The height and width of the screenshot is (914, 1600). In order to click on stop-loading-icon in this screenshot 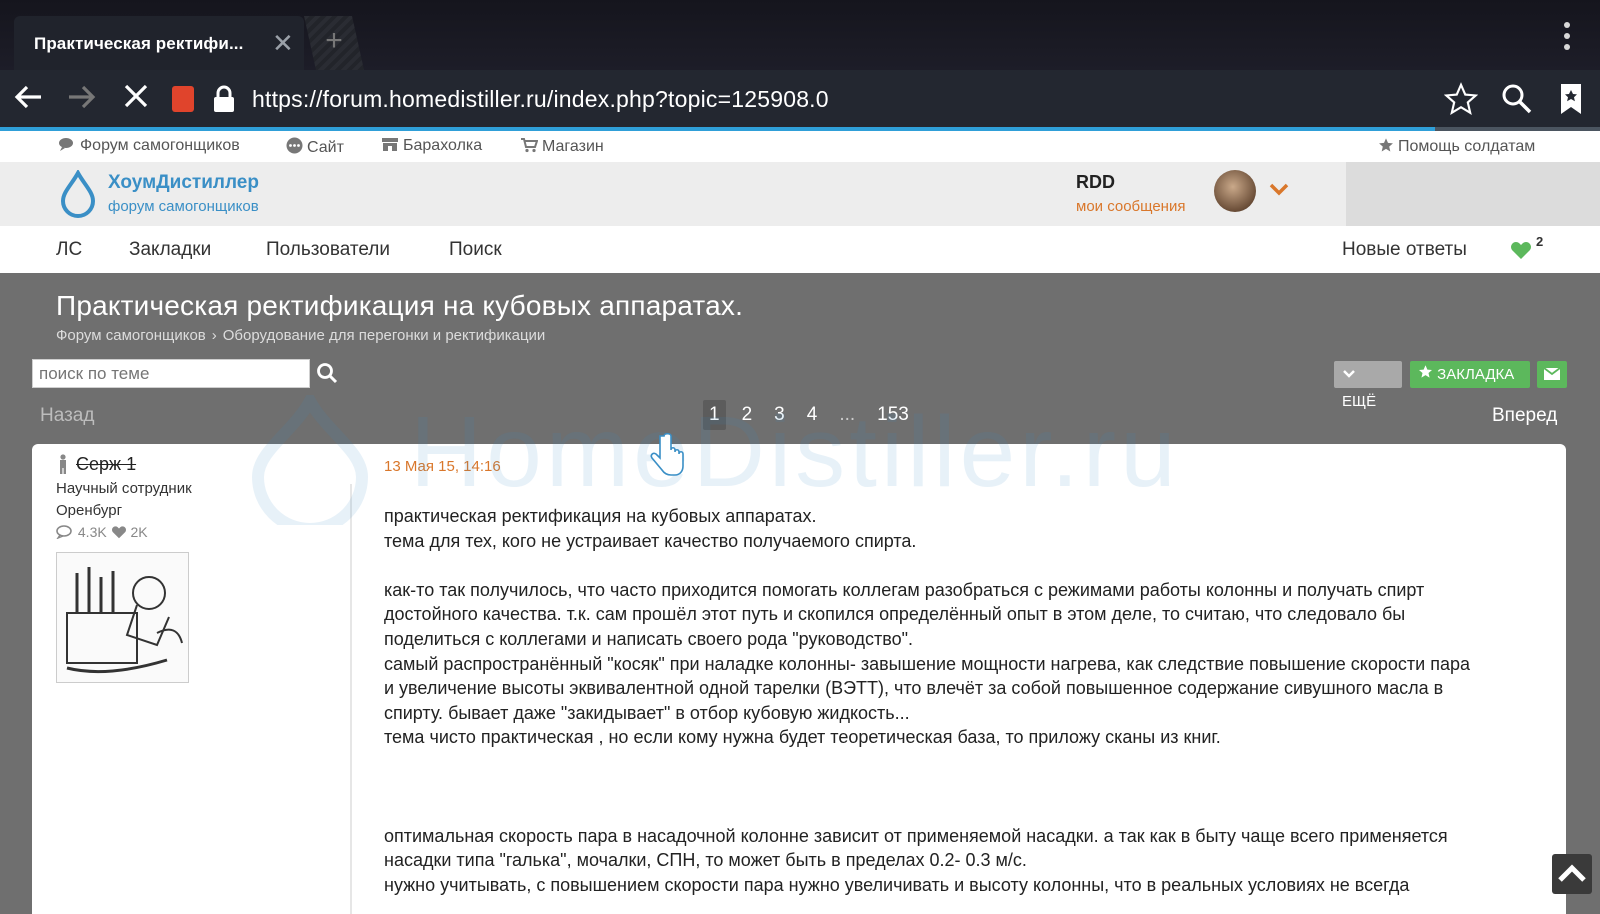, I will do `click(136, 100)`.